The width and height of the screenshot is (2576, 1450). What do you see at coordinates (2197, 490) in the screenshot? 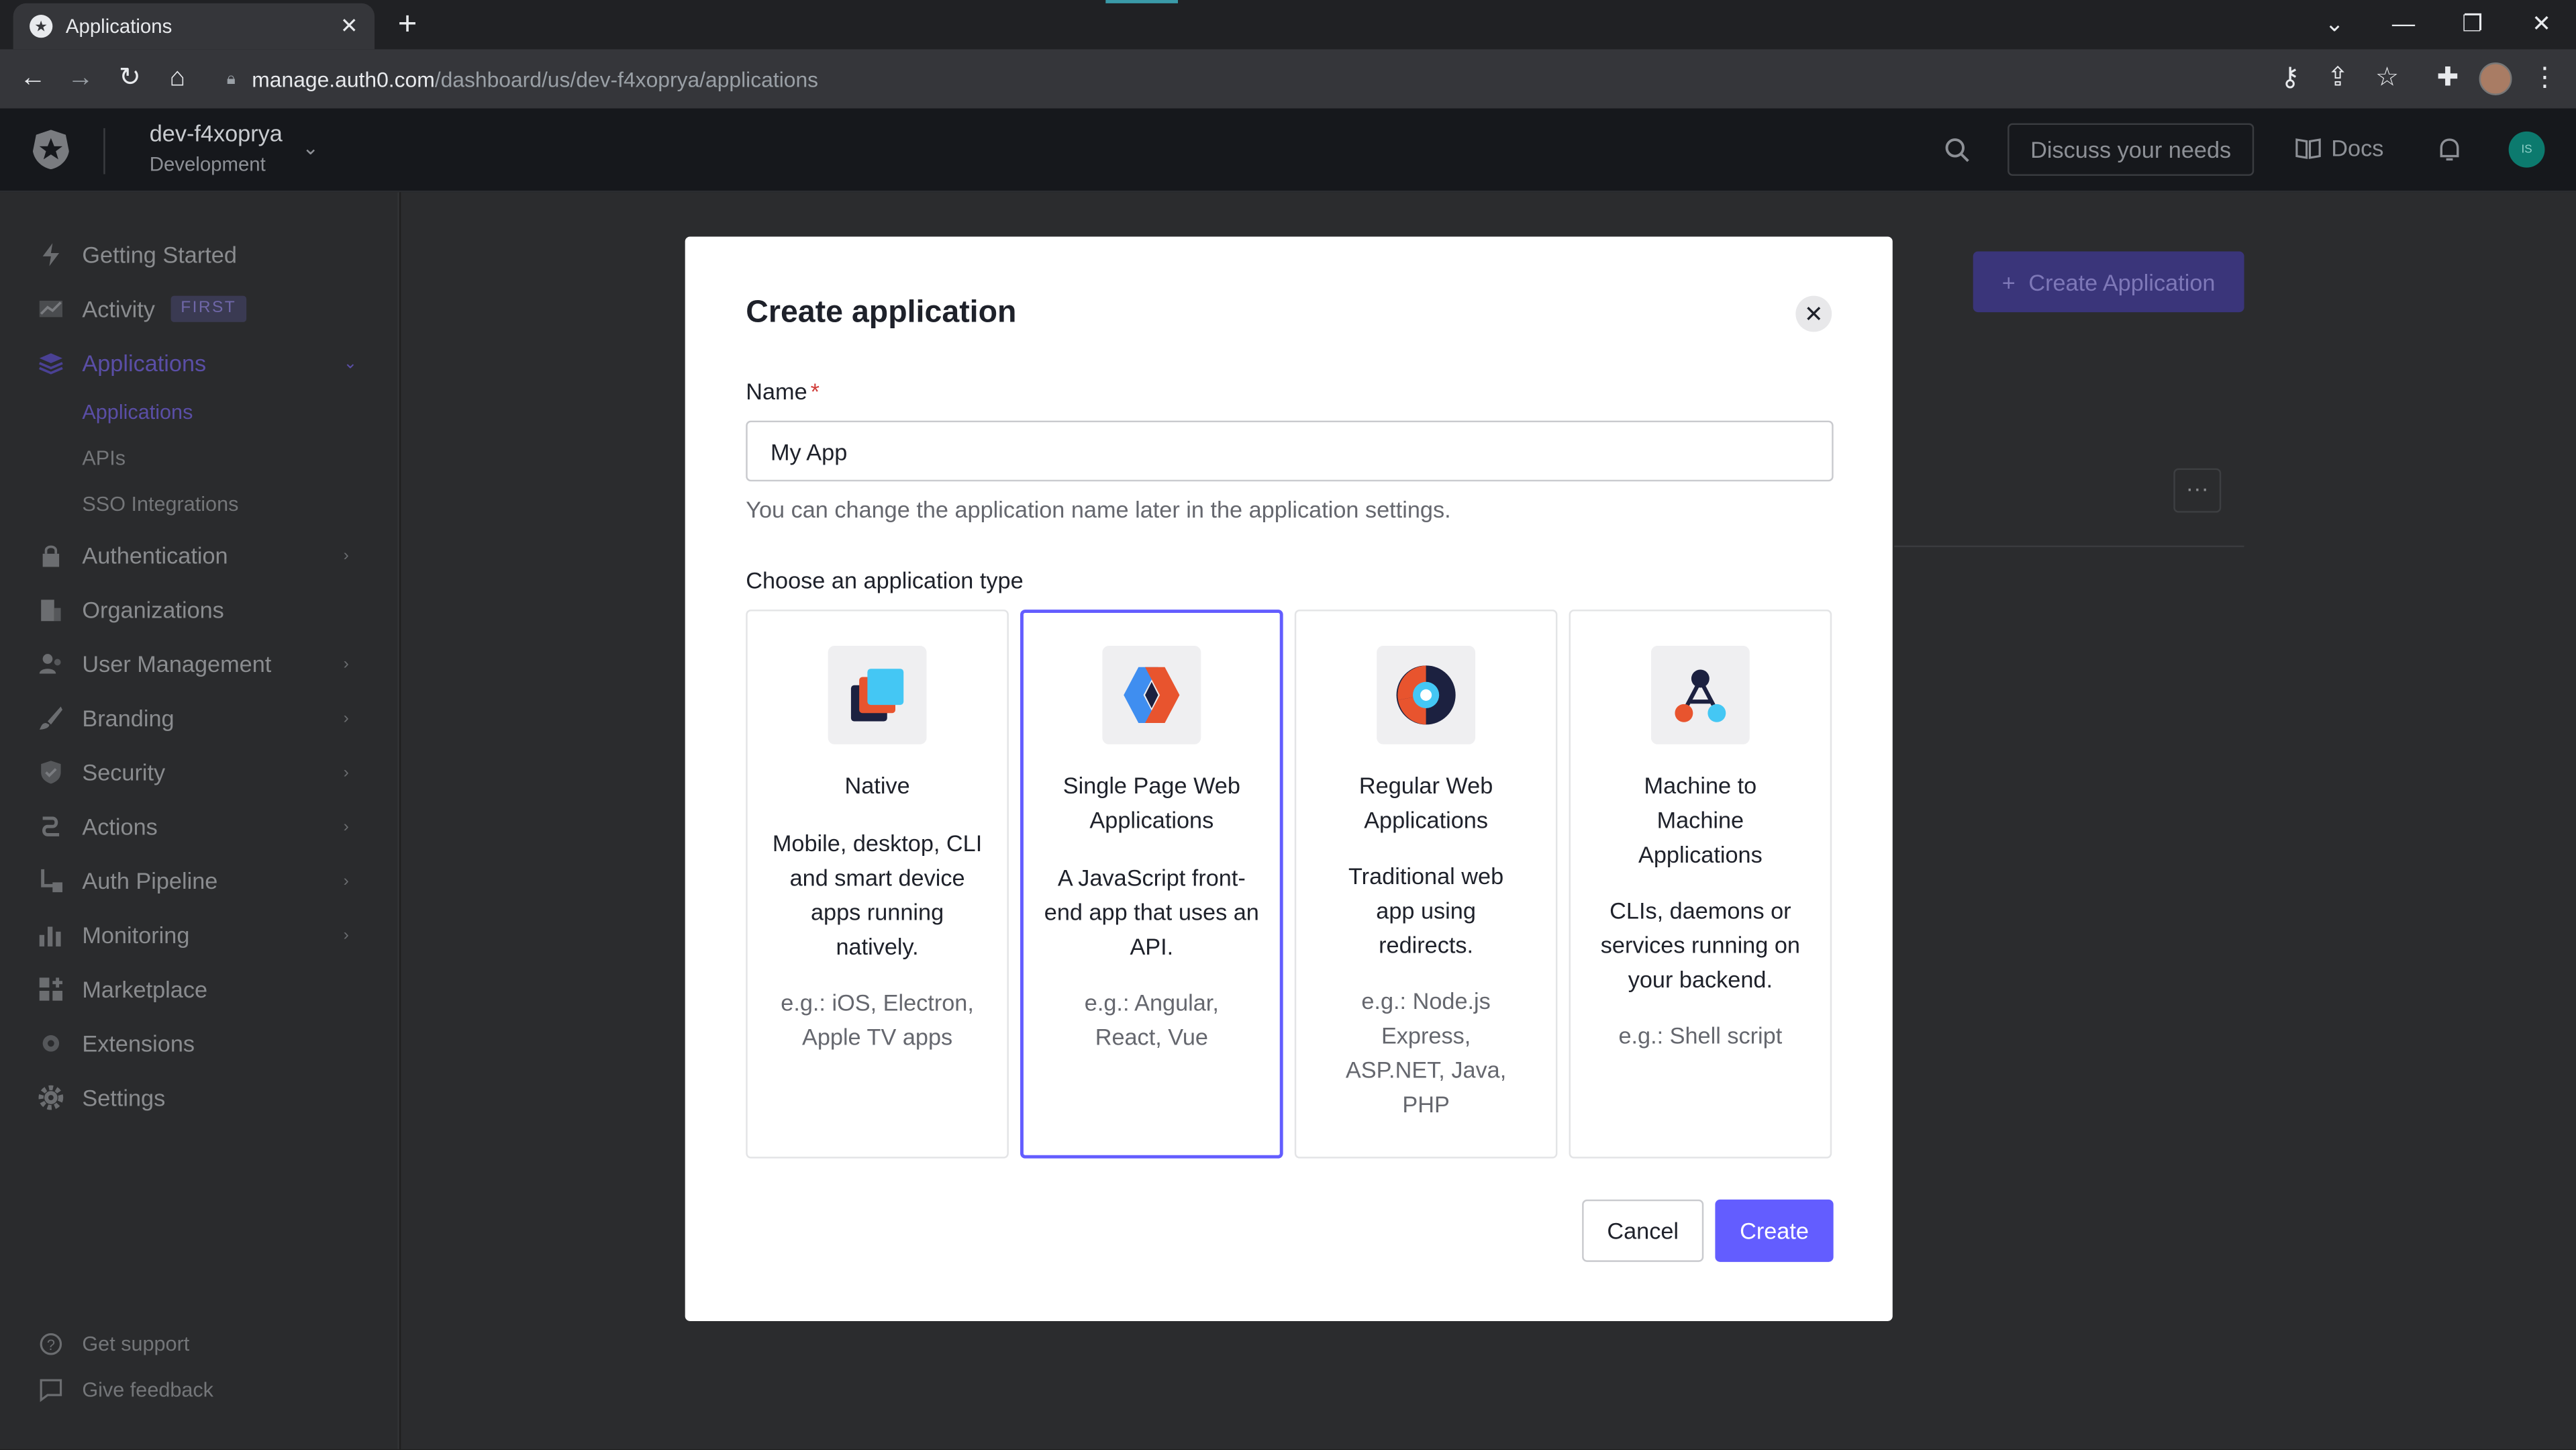
I see `more-options-button: ···` at bounding box center [2197, 490].